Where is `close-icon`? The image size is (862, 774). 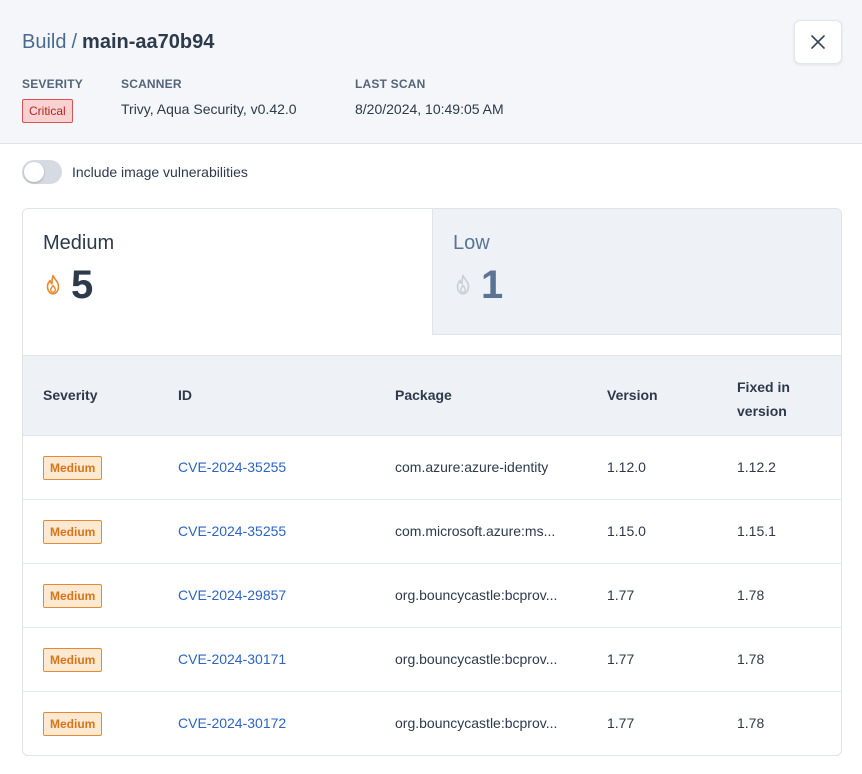
close-icon is located at coordinates (818, 42).